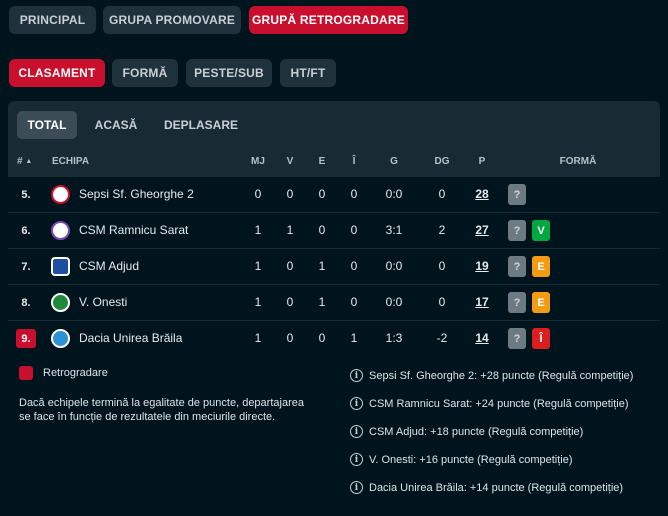 The width and height of the screenshot is (668, 516). I want to click on table-row: 8. V. Onesti 1 0 1 0 0:0 0 17? E, so click(334, 302).